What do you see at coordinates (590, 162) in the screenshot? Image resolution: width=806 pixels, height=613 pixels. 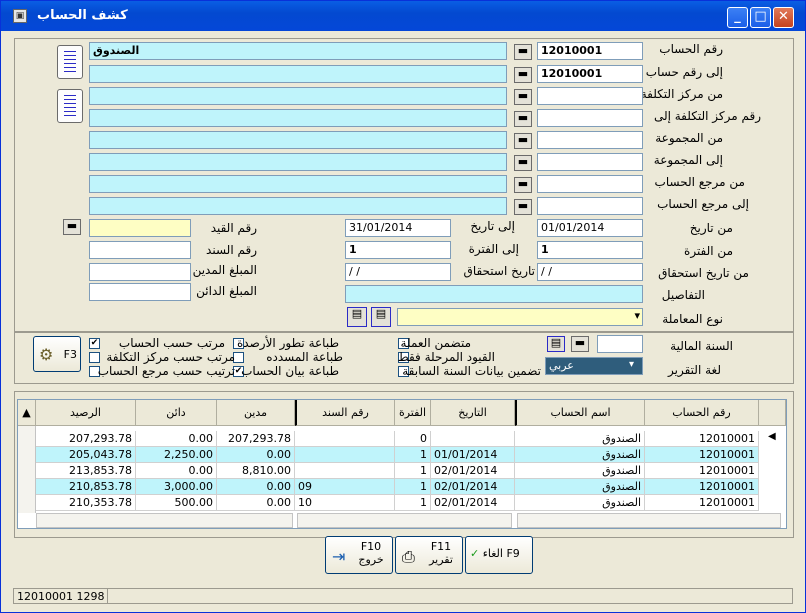 I see `to-group-field` at bounding box center [590, 162].